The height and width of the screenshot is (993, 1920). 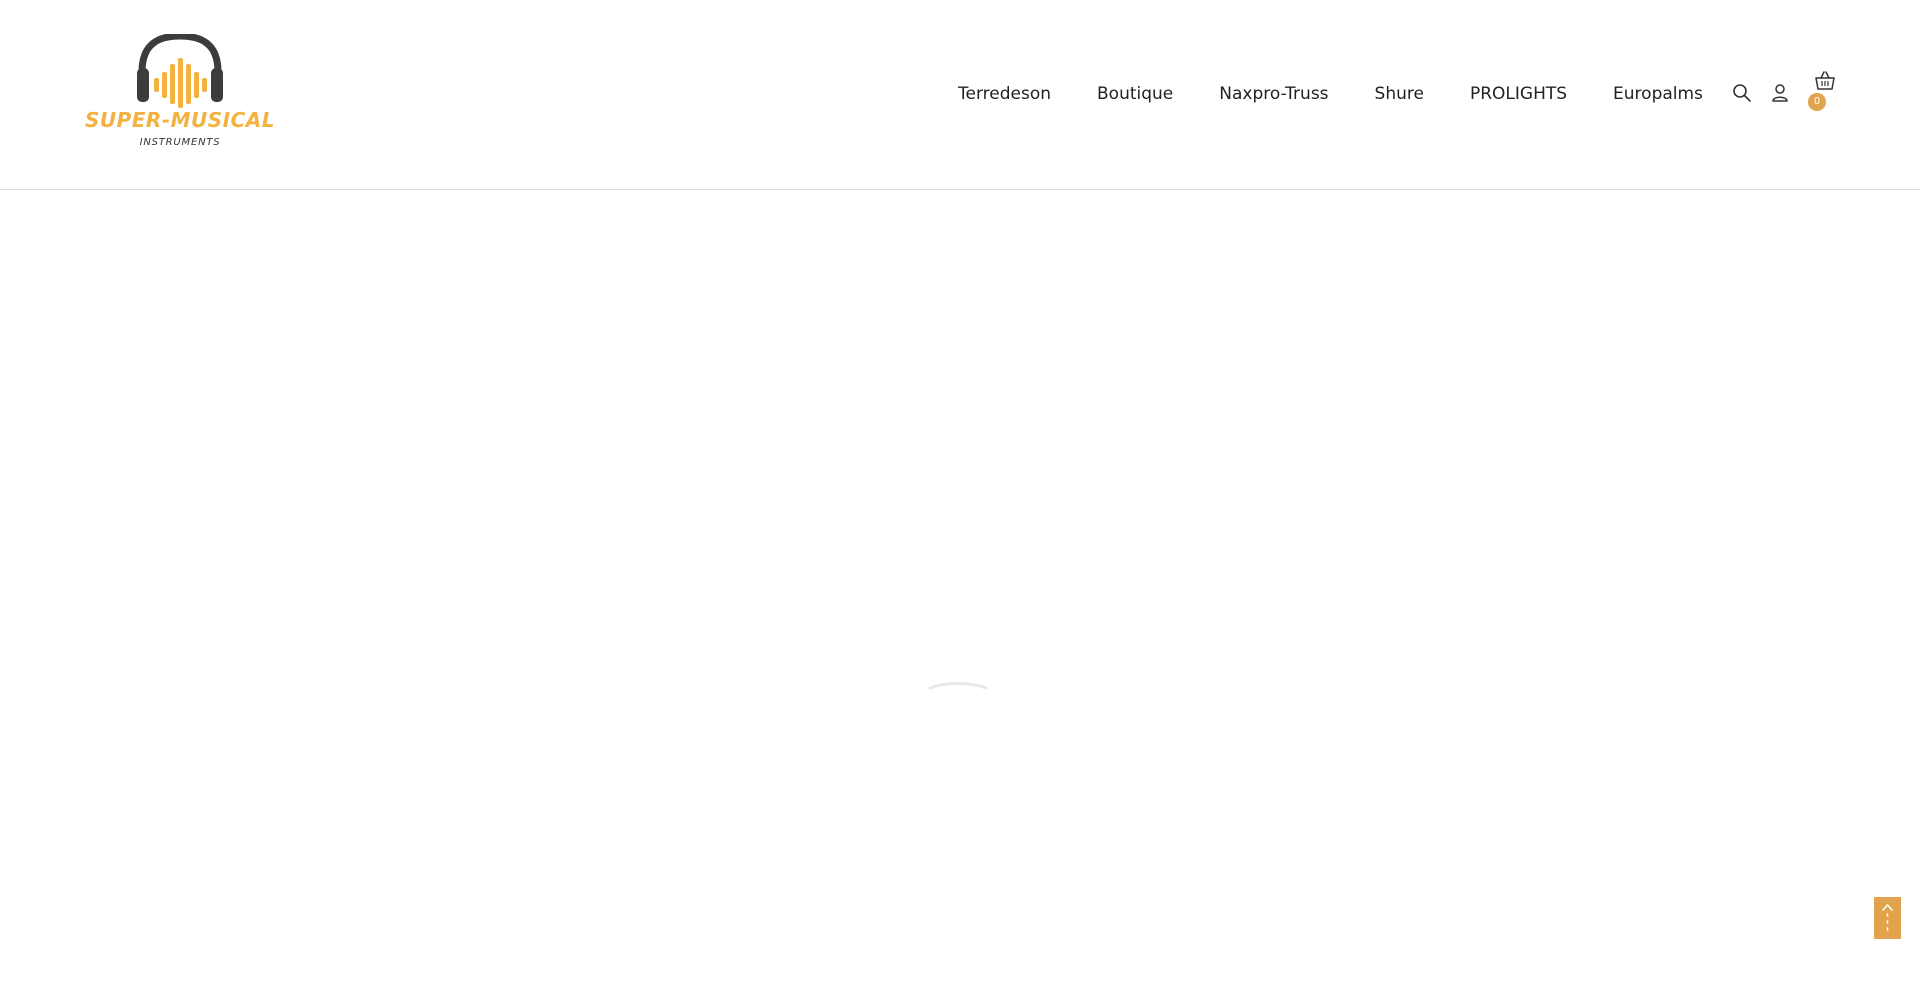 I want to click on arrow-up-icon, so click(x=1887, y=917).